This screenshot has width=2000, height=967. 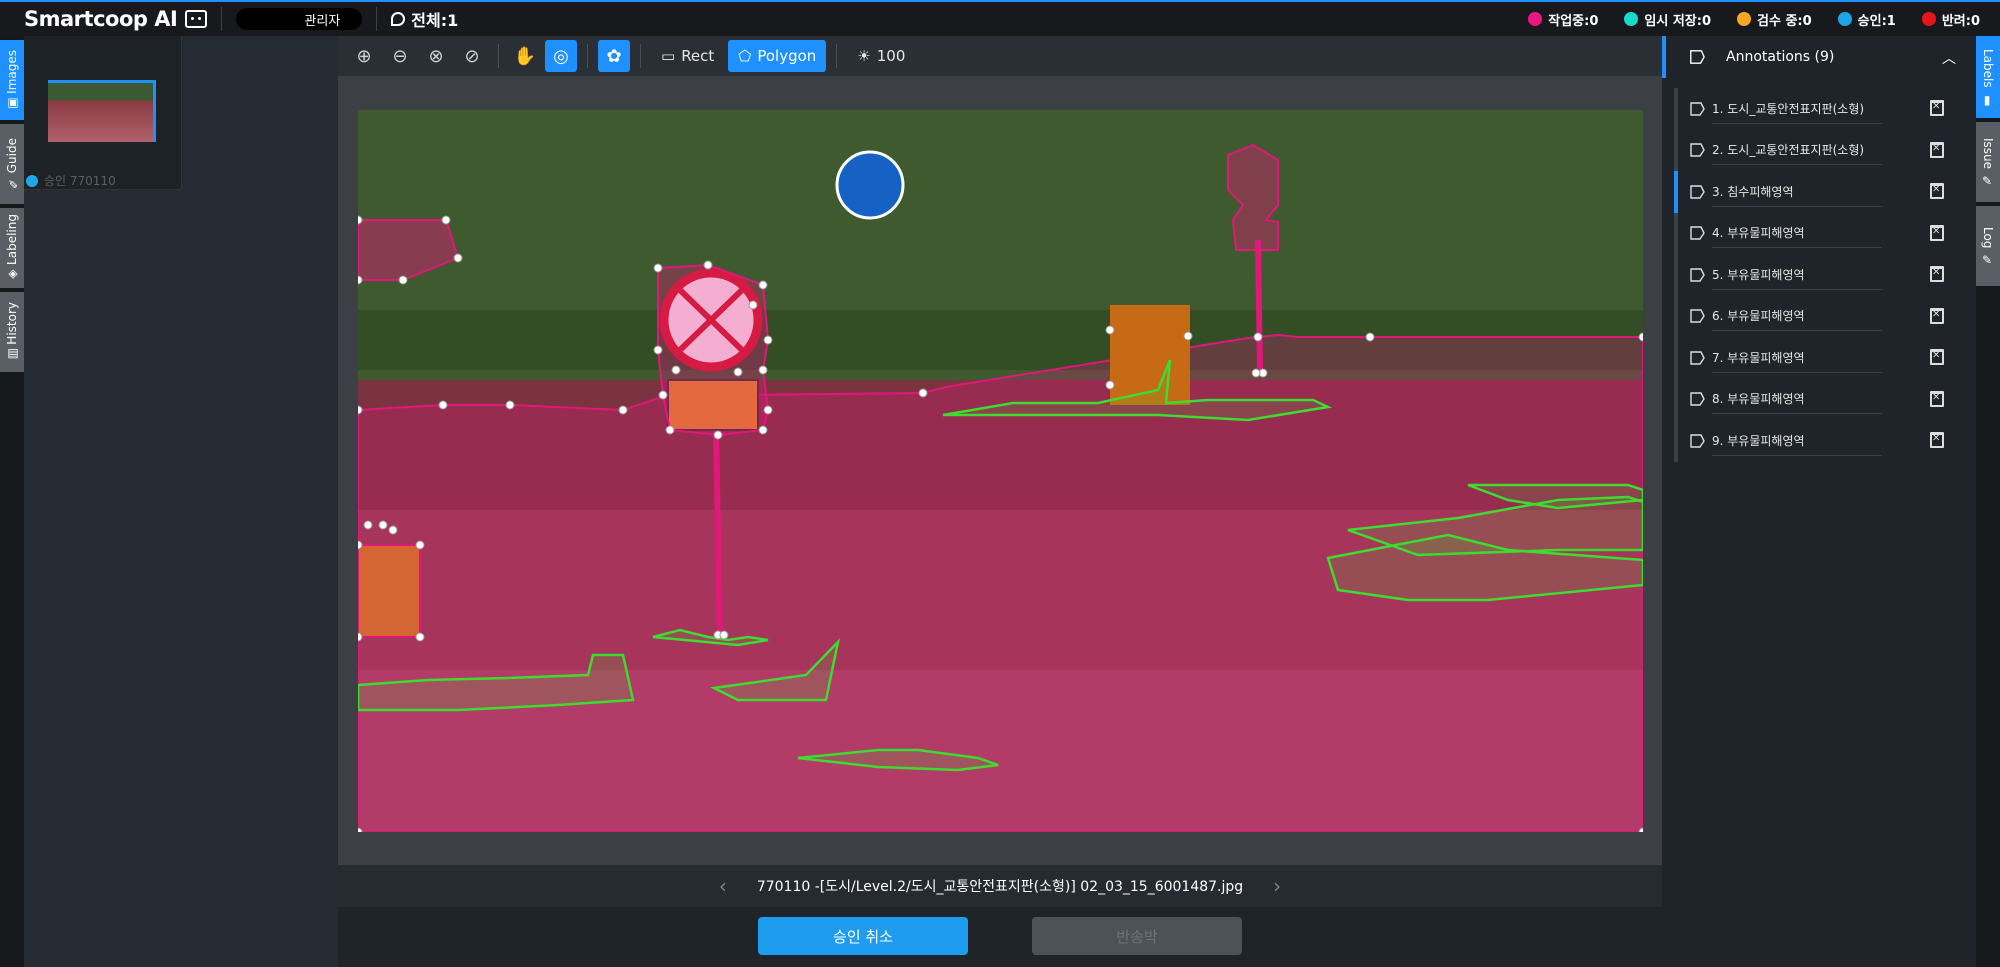 I want to click on brightness-control: ☀ 100, so click(x=881, y=56).